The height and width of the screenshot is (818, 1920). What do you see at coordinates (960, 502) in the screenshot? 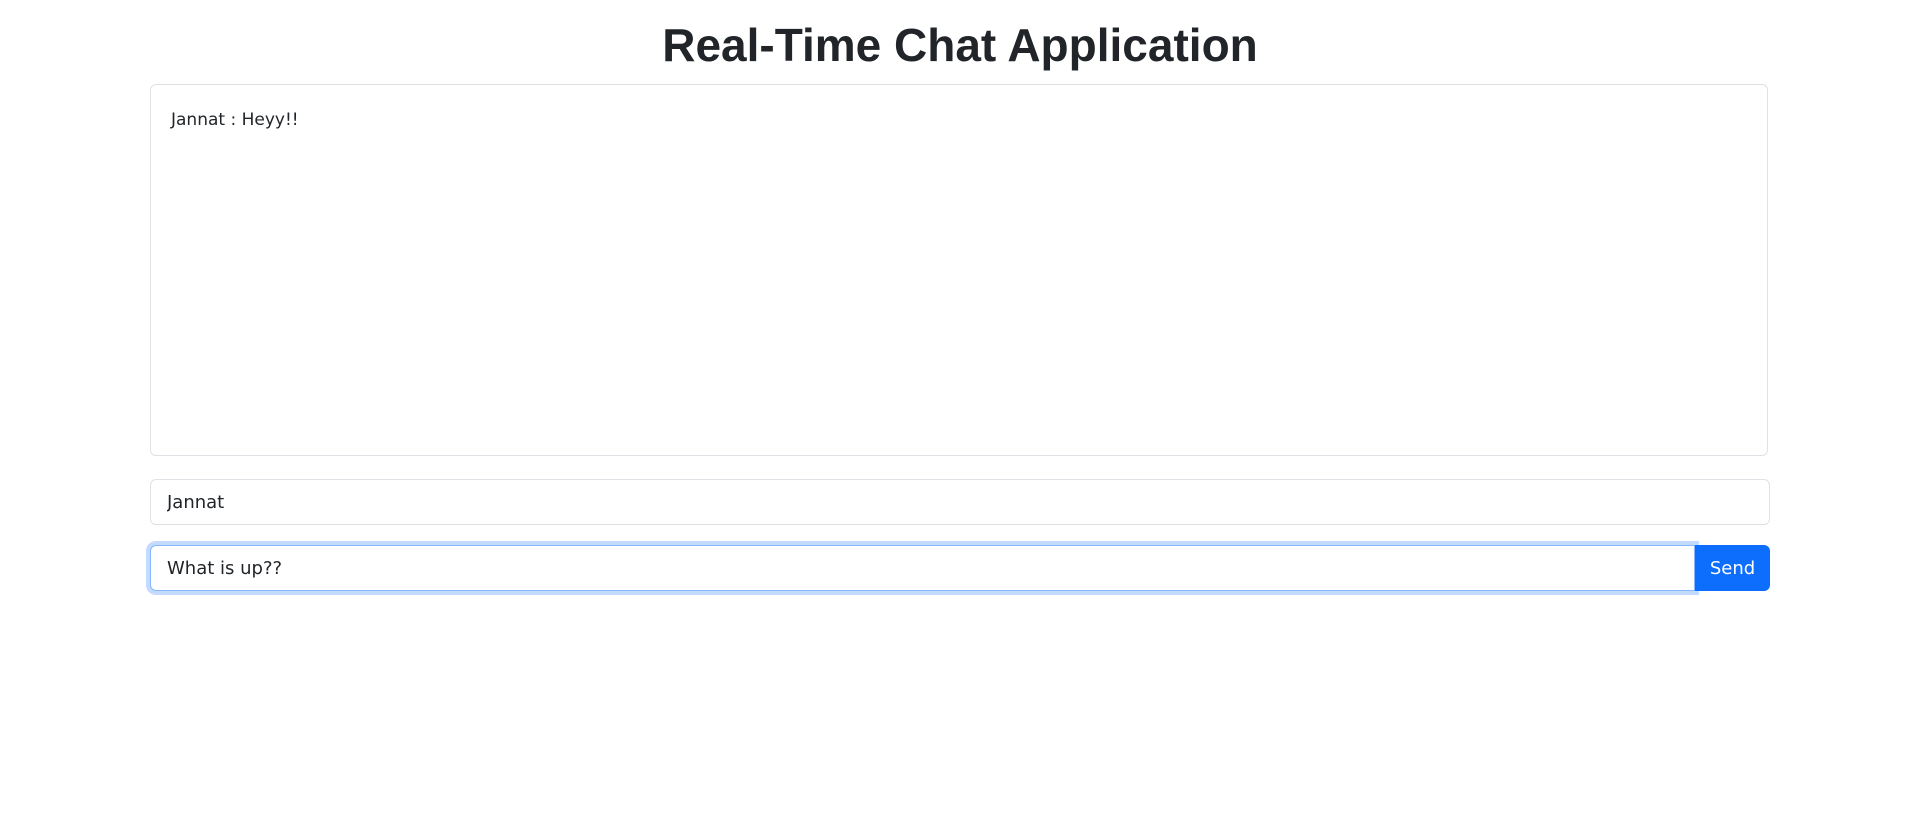
I see `name-input` at bounding box center [960, 502].